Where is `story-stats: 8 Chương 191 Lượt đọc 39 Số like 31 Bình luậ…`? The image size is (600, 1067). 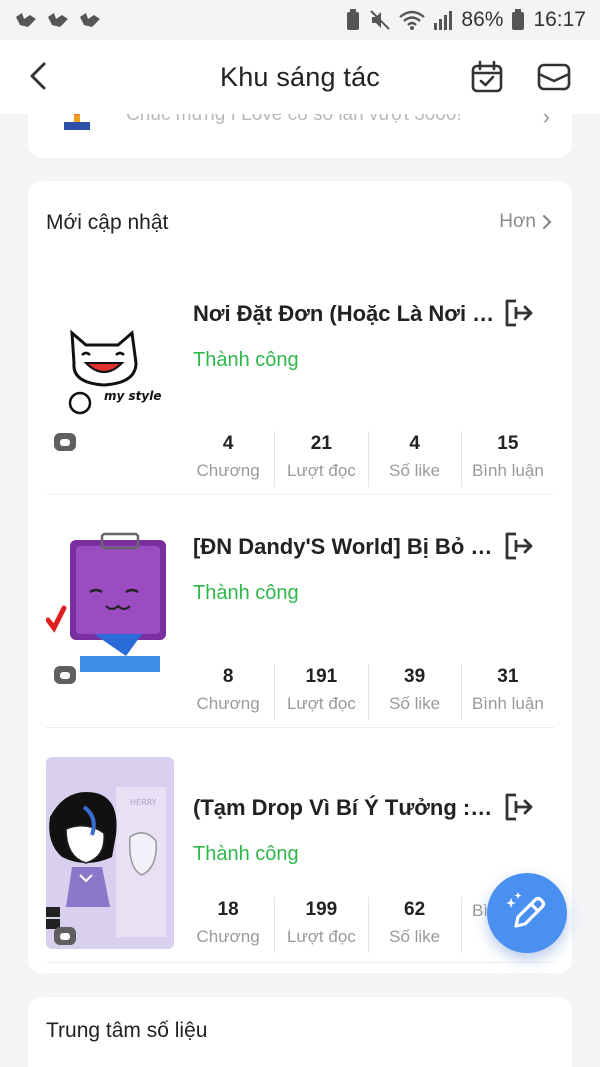
story-stats: 8 Chương 191 Lượt đọc 39 Số like 31 Bình luậ… is located at coordinates (368, 692).